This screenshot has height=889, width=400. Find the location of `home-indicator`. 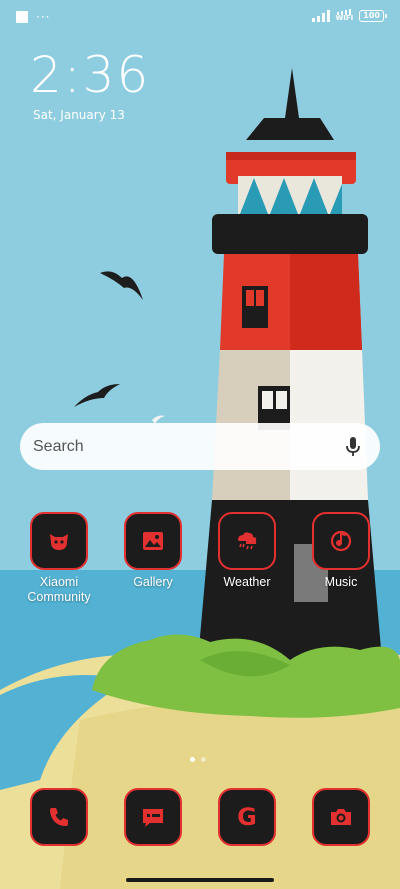

home-indicator is located at coordinates (200, 880).